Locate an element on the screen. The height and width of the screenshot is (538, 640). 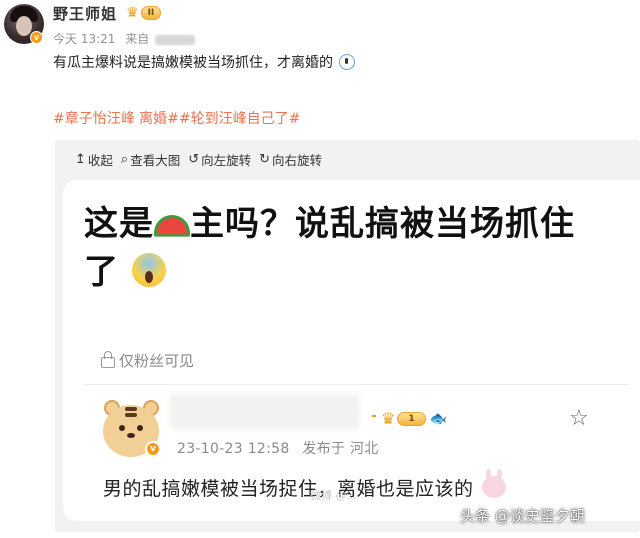
commenter-name-blurred is located at coordinates (265, 412).